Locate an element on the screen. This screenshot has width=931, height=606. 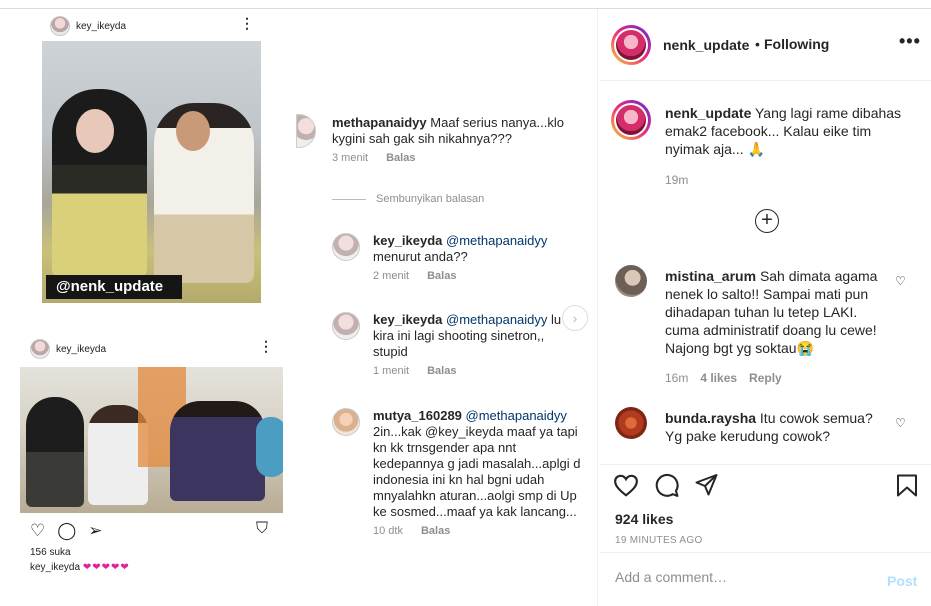
comment-time: 3 menit is located at coordinates (350, 158).